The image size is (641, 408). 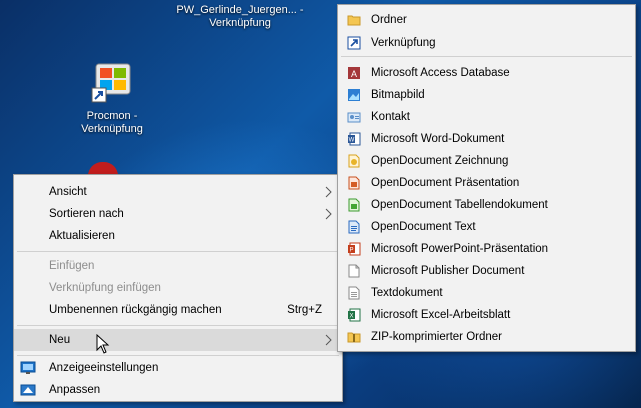 I want to click on submenu-item-ordner: Ordner, so click(x=486, y=20).